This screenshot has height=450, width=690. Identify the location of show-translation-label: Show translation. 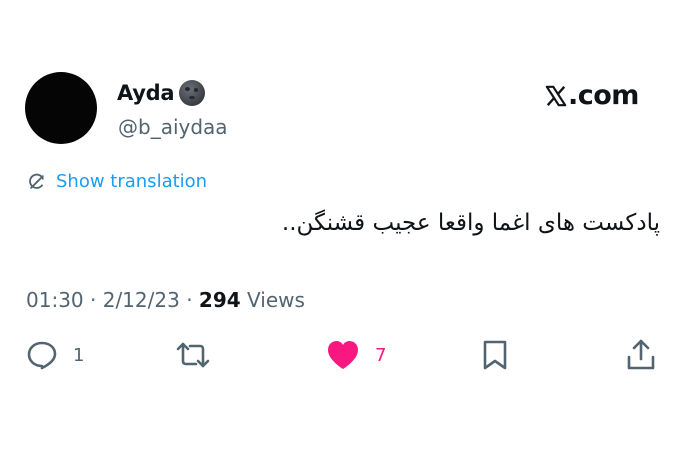
(132, 181).